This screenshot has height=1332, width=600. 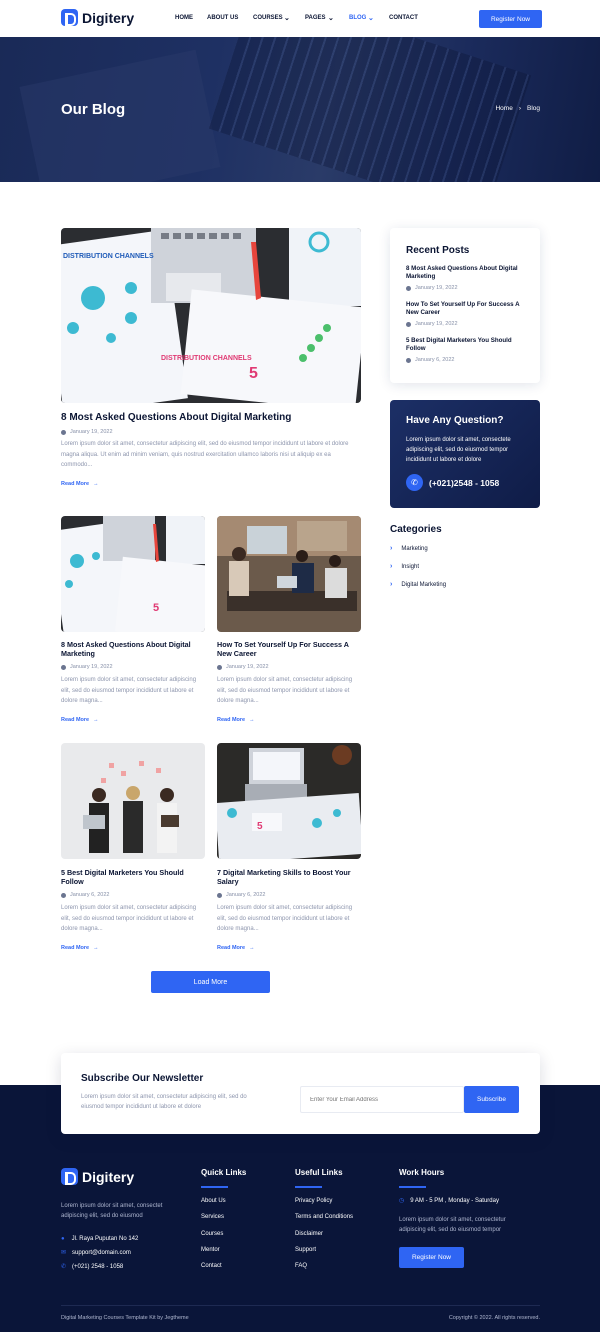 I want to click on category-item: › Digital Marketing, so click(x=418, y=584).